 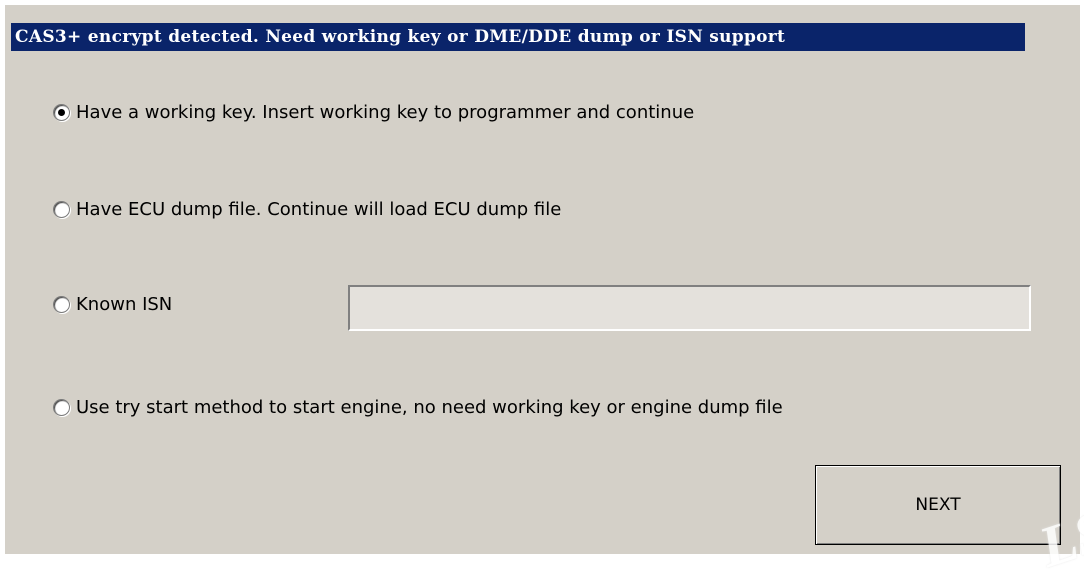 I want to click on radio-ecu-dump, so click(x=61, y=209).